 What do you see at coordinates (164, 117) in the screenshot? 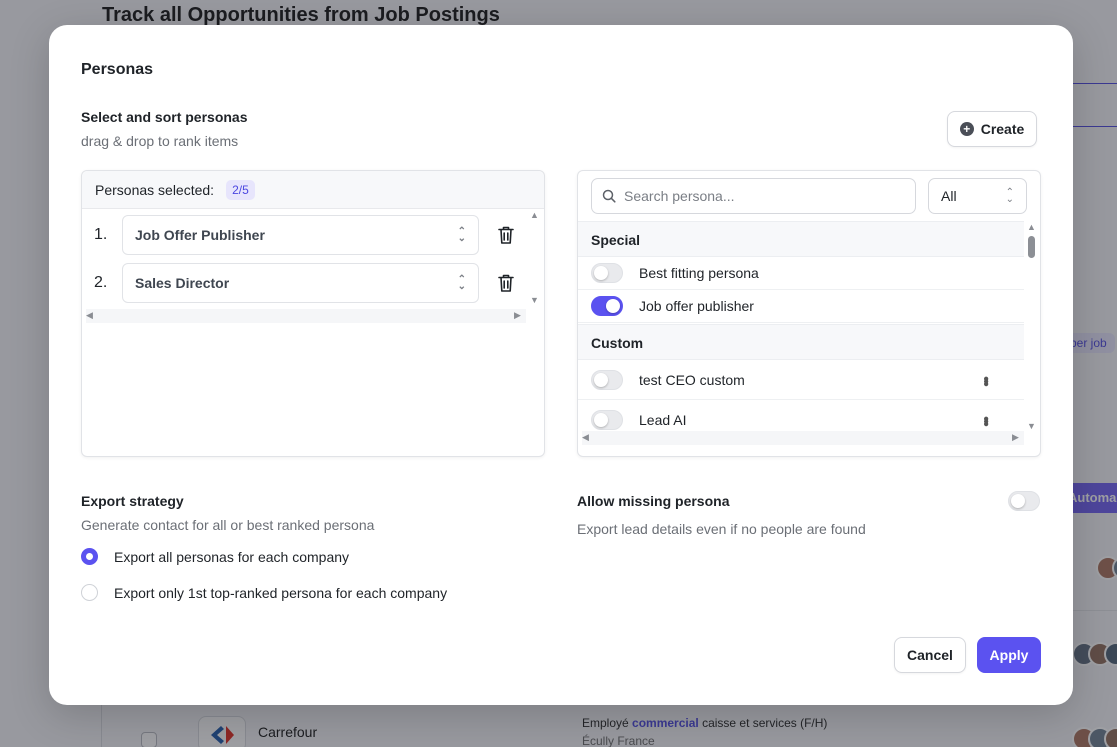
I see `select-section-title: Select and sort personas` at bounding box center [164, 117].